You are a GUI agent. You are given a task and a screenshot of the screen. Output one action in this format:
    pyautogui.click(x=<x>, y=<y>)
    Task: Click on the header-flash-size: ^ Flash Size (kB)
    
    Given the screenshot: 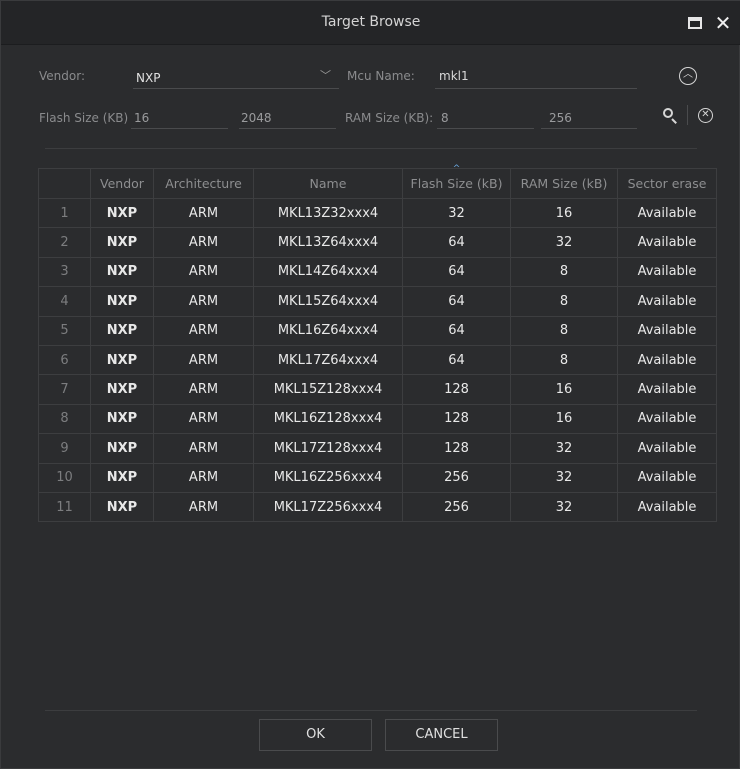 What is the action you would take?
    pyautogui.click(x=456, y=181)
    